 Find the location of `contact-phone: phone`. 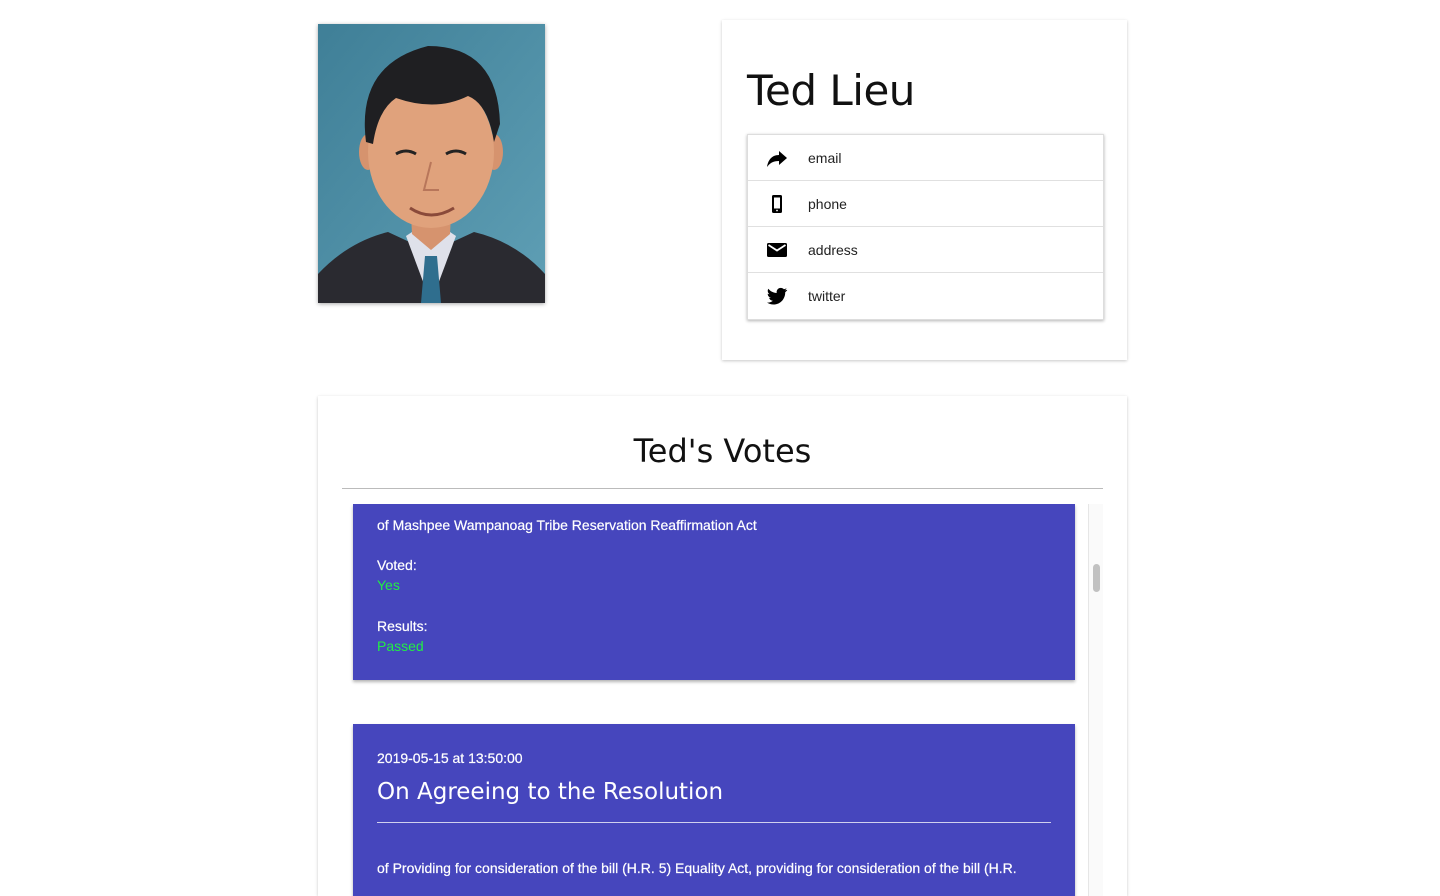

contact-phone: phone is located at coordinates (925, 204).